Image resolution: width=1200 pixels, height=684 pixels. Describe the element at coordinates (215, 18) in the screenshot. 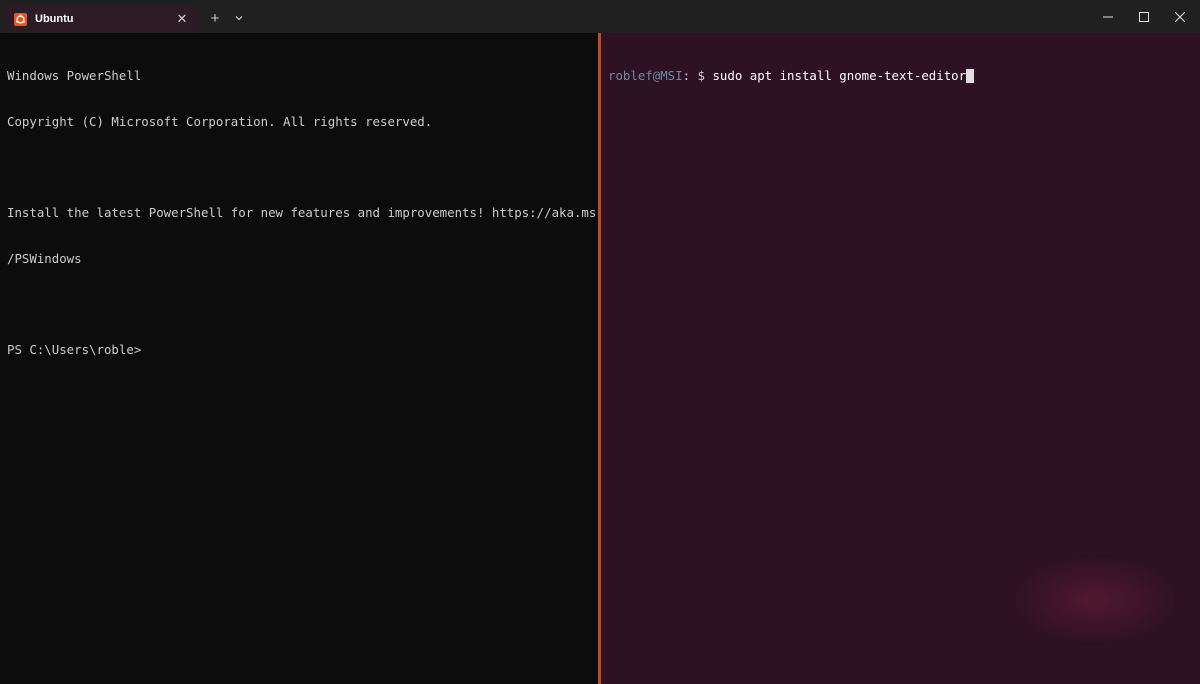

I see `new-tab-button: +` at that location.